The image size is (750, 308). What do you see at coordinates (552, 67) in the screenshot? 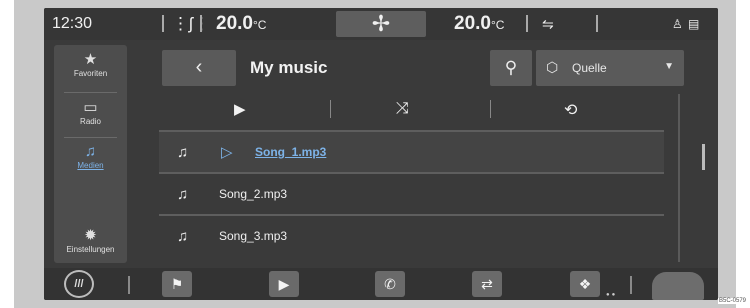
I see `cube-icon: ⬡` at bounding box center [552, 67].